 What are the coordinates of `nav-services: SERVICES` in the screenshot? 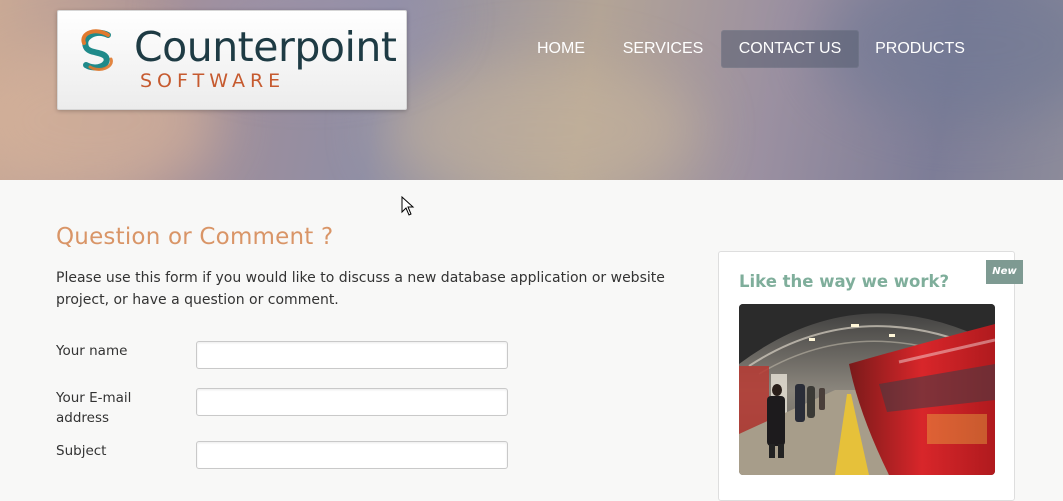 It's located at (663, 49).